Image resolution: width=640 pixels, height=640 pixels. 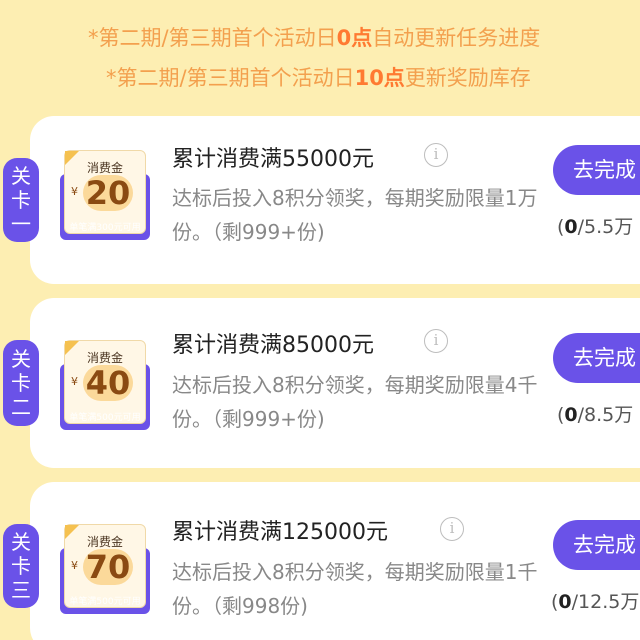 I want to click on task-title: 累计消费满125000元, so click(x=280, y=532).